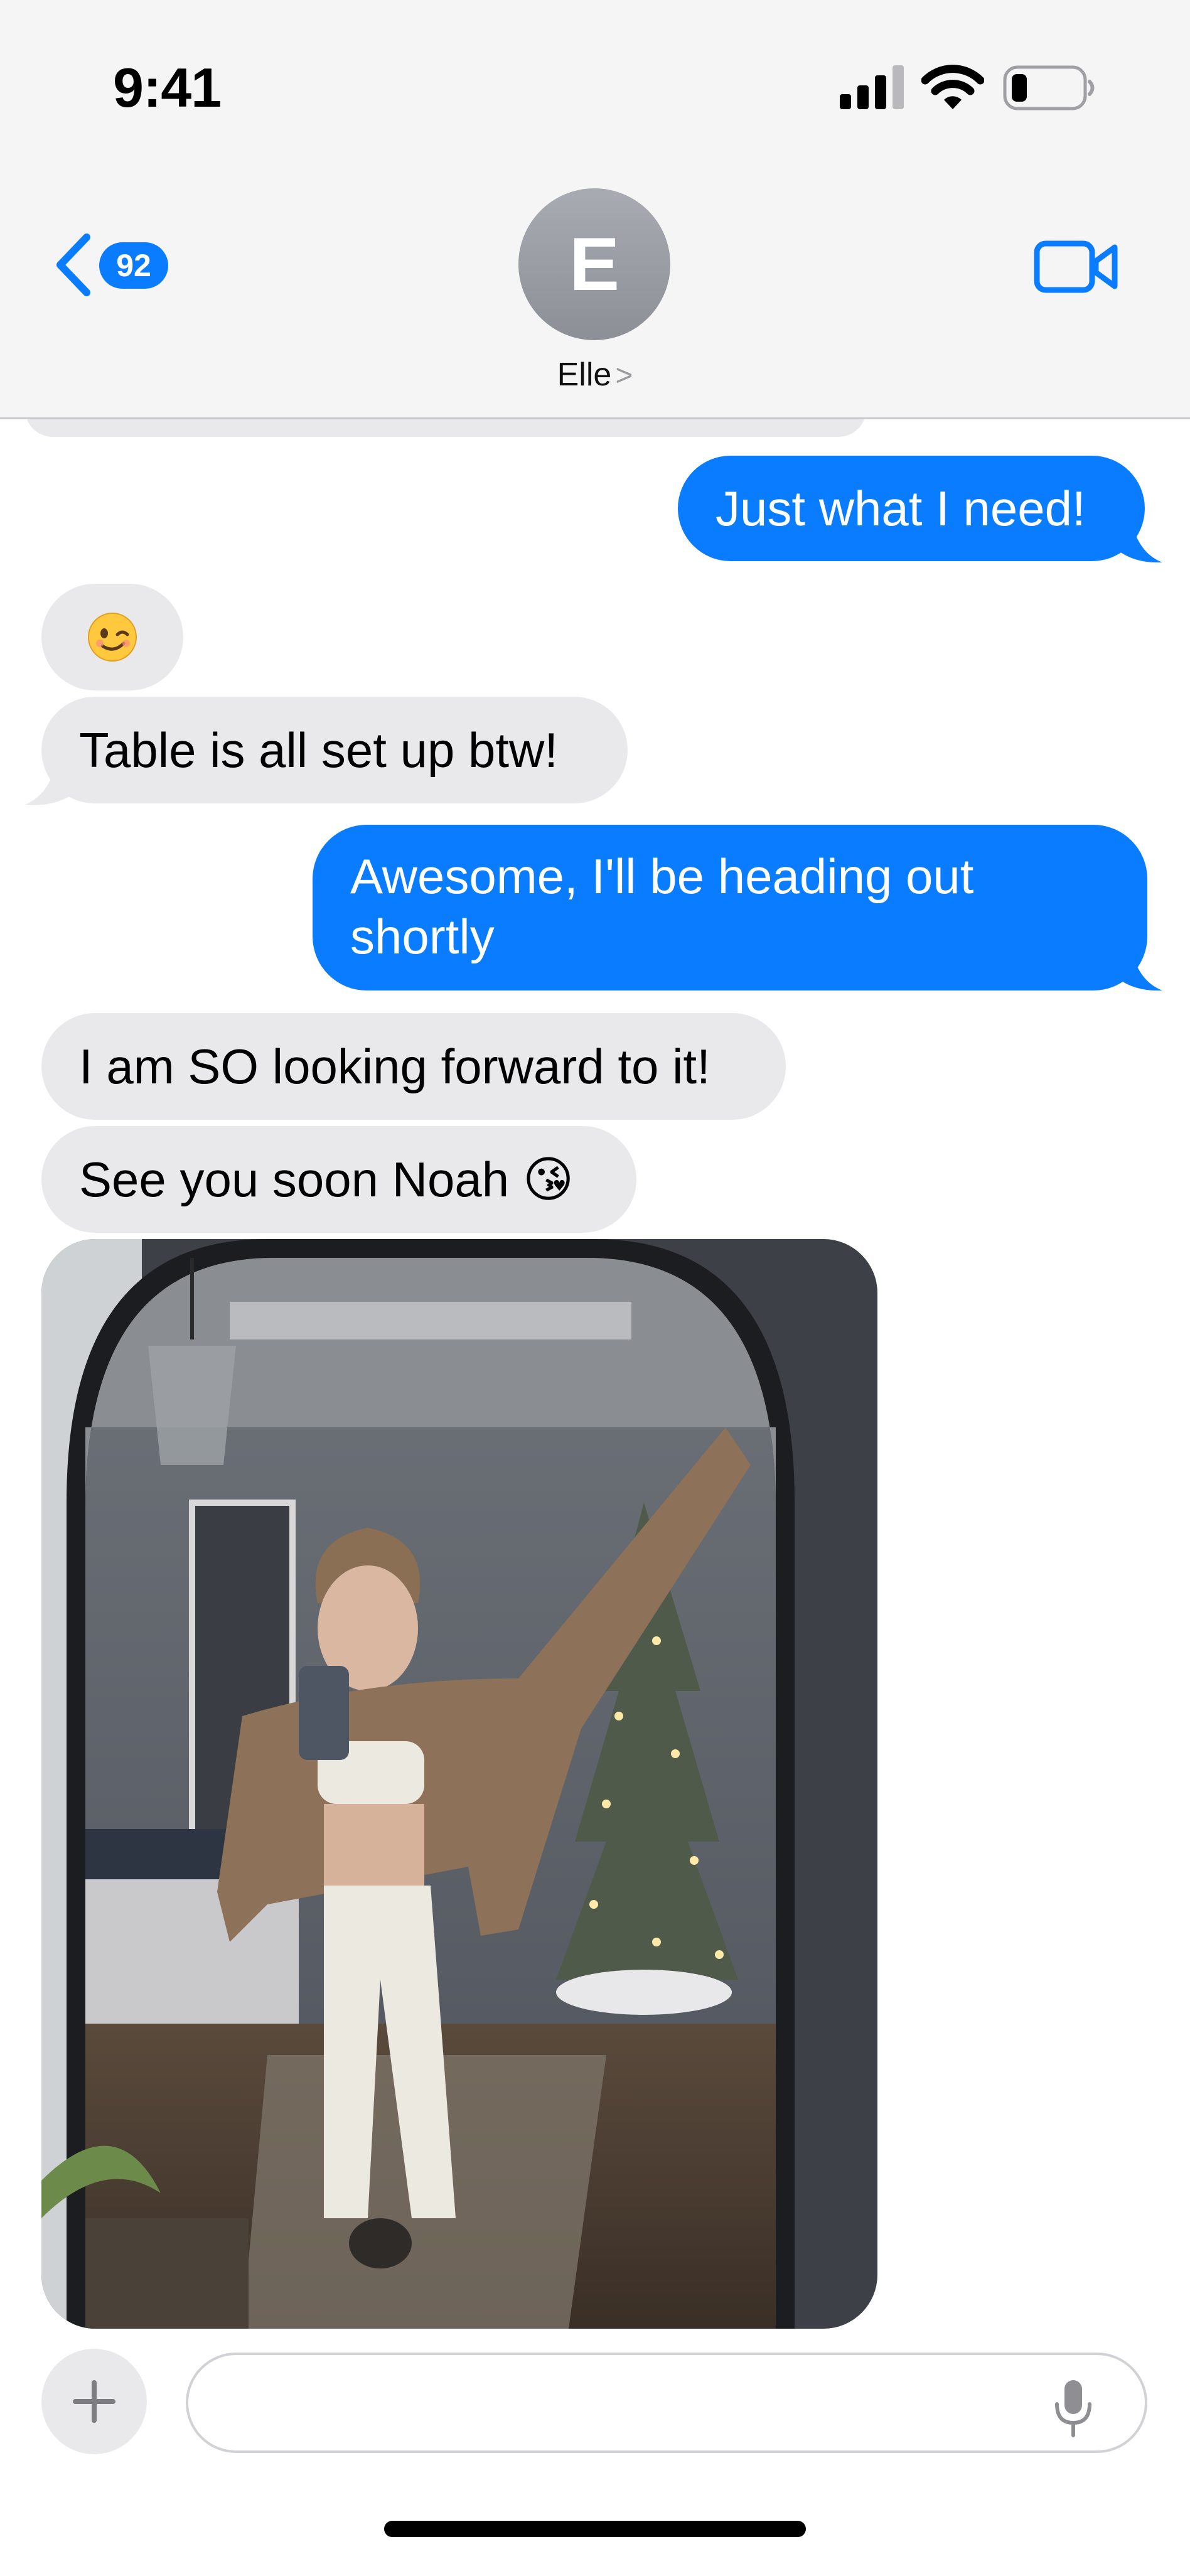 This screenshot has width=1190, height=2576. I want to click on video-call-icon, so click(1077, 266).